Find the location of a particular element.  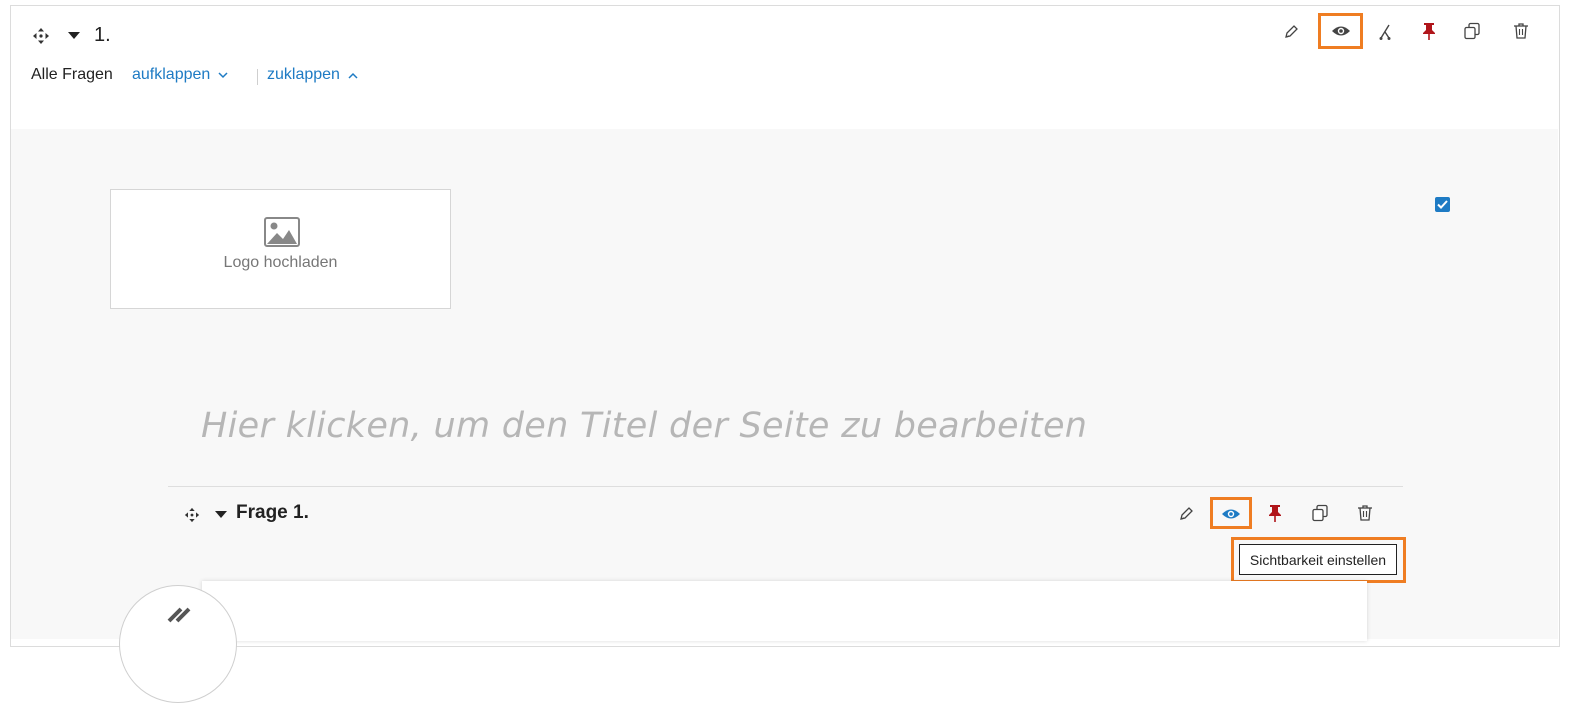

logo-upload-label: Logo hochladen is located at coordinates (280, 262).